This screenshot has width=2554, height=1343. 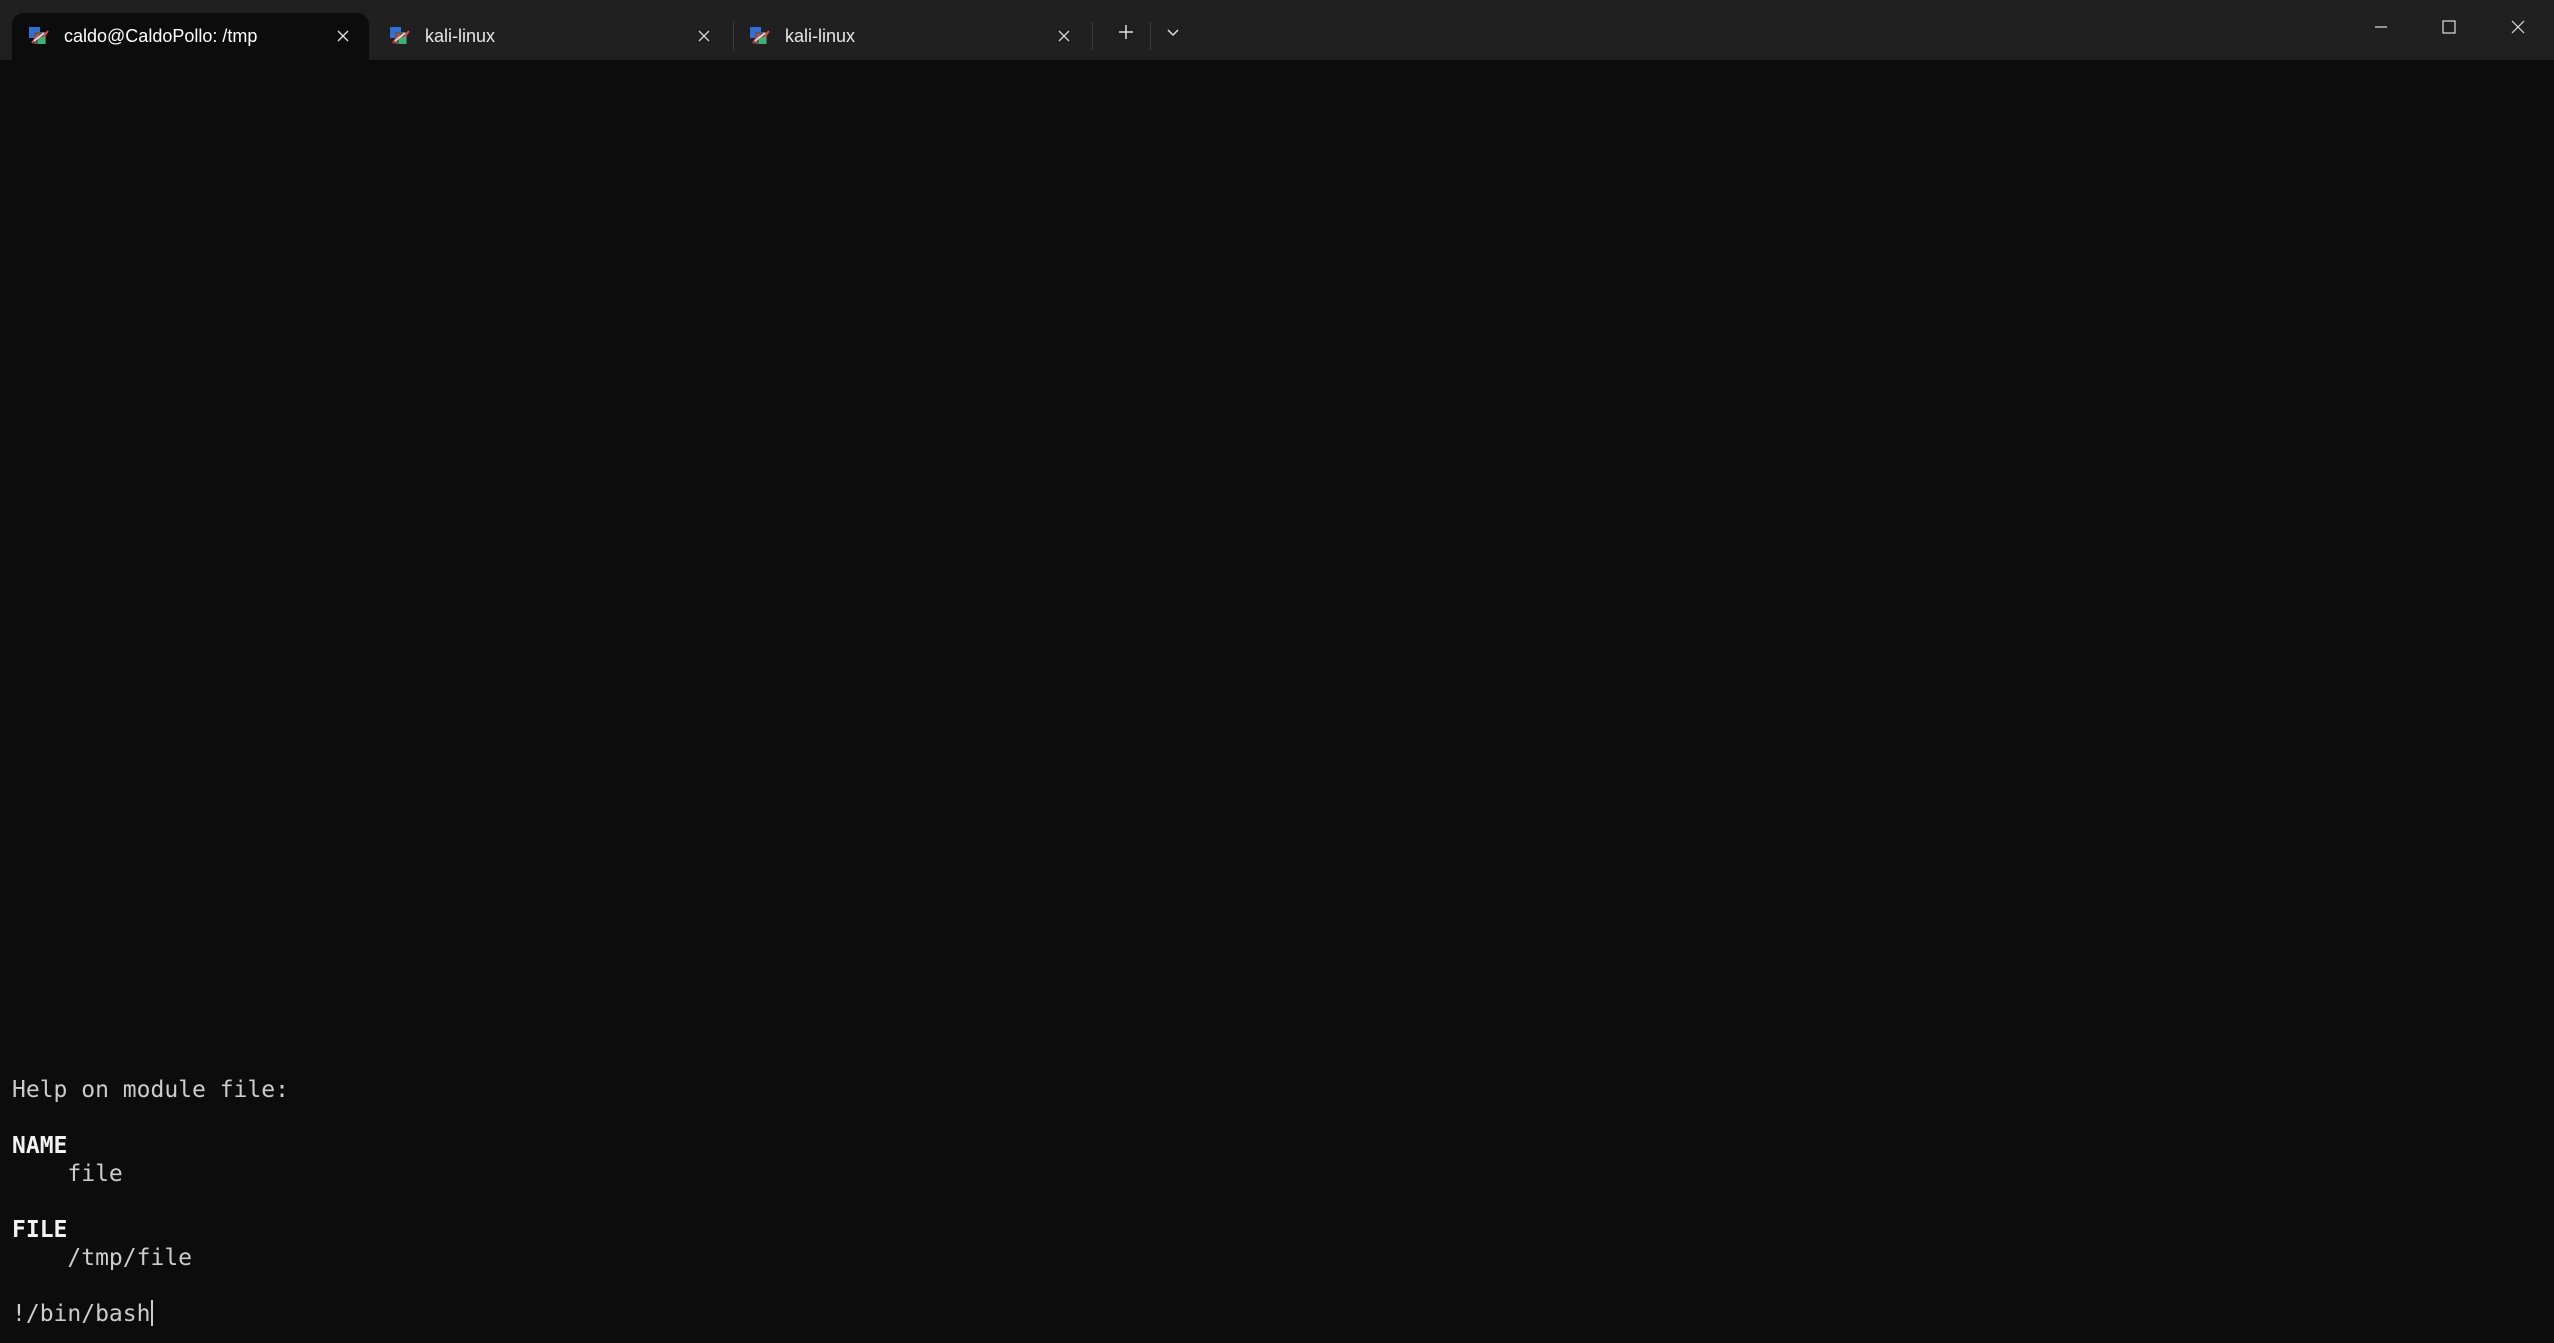 I want to click on terminal-heading: NAME, so click(x=40, y=1146).